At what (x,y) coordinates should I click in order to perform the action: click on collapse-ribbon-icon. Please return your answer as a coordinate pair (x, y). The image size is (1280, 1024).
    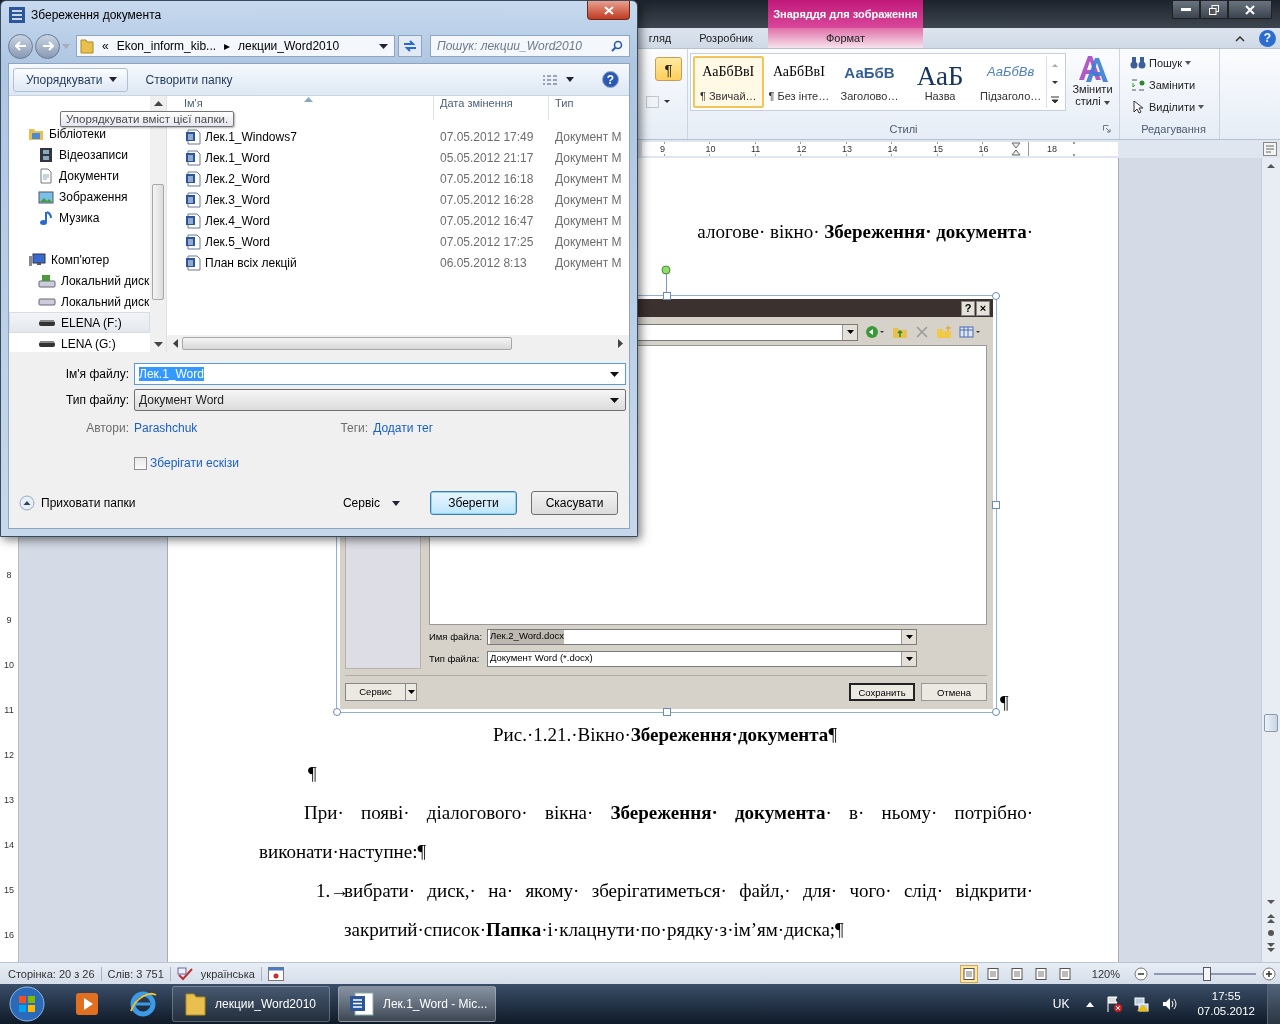
    Looking at the image, I should click on (1240, 38).